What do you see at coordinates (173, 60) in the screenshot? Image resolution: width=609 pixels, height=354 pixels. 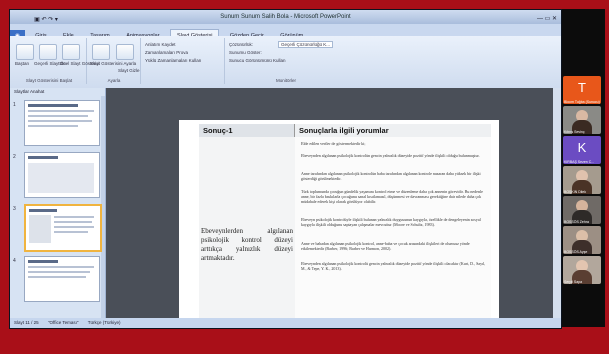 I see `use-timings-checkbox: Yüklü Zamanlamaları Kullan` at bounding box center [173, 60].